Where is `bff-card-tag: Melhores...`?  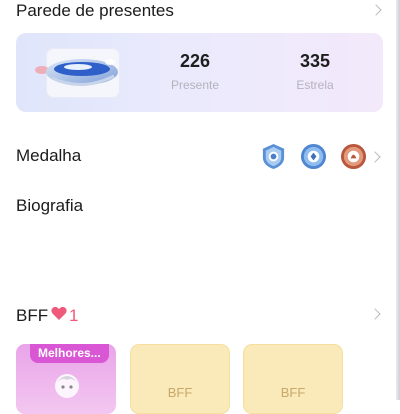 bff-card-tag: Melhores... is located at coordinates (69, 353).